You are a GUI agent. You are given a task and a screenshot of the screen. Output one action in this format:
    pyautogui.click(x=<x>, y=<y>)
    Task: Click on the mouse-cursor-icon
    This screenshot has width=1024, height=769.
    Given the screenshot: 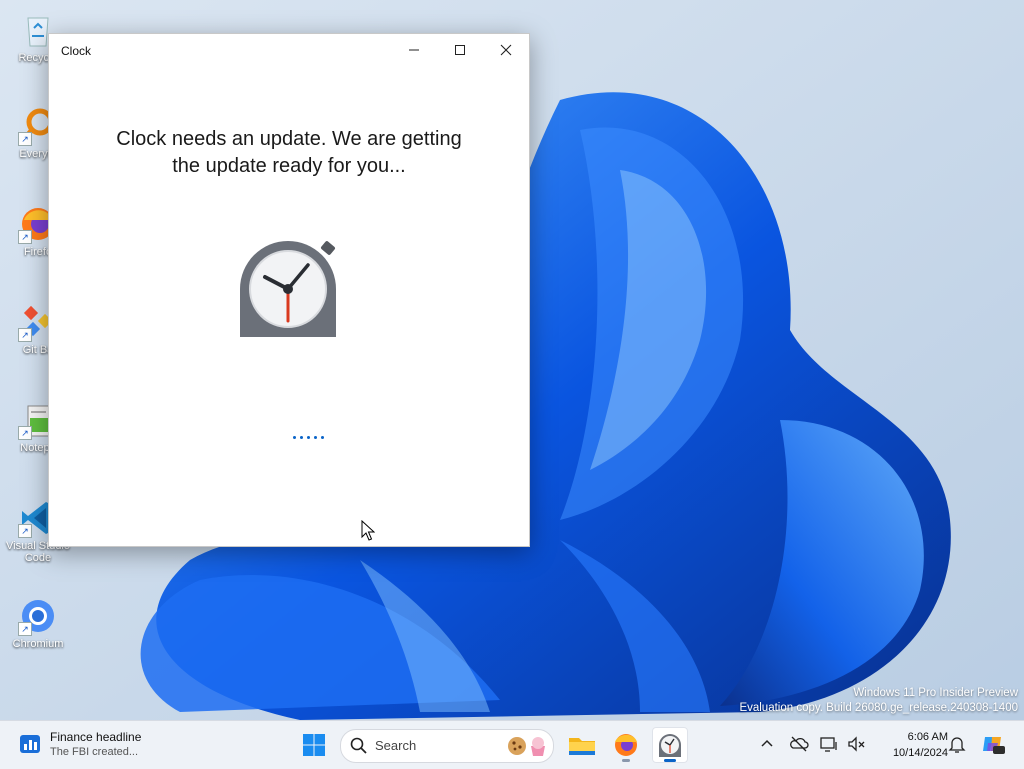 What is the action you would take?
    pyautogui.click(x=368, y=530)
    